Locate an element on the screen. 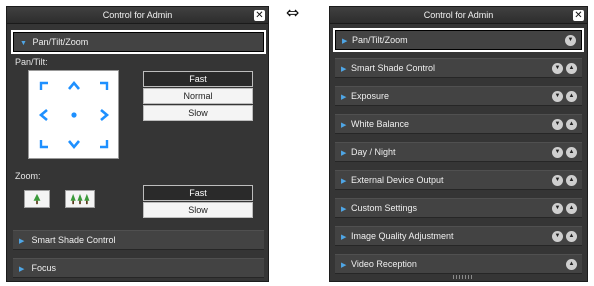  single-tree-icon is located at coordinates (37, 199).